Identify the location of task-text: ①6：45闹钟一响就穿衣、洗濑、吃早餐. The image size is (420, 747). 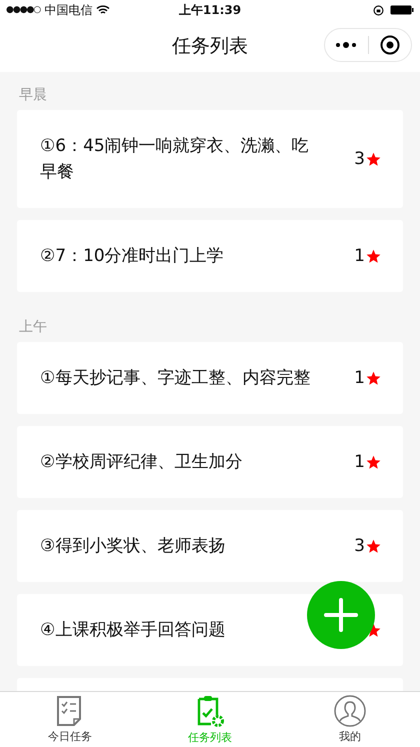
(175, 159).